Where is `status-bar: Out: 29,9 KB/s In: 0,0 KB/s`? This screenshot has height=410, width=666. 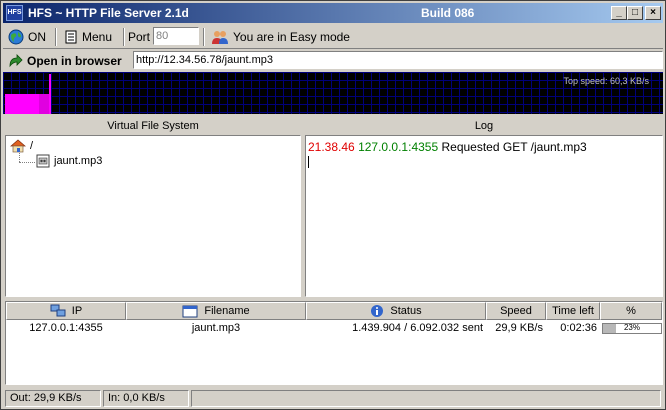 status-bar: Out: 29,9 KB/s In: 0,0 KB/s is located at coordinates (333, 398).